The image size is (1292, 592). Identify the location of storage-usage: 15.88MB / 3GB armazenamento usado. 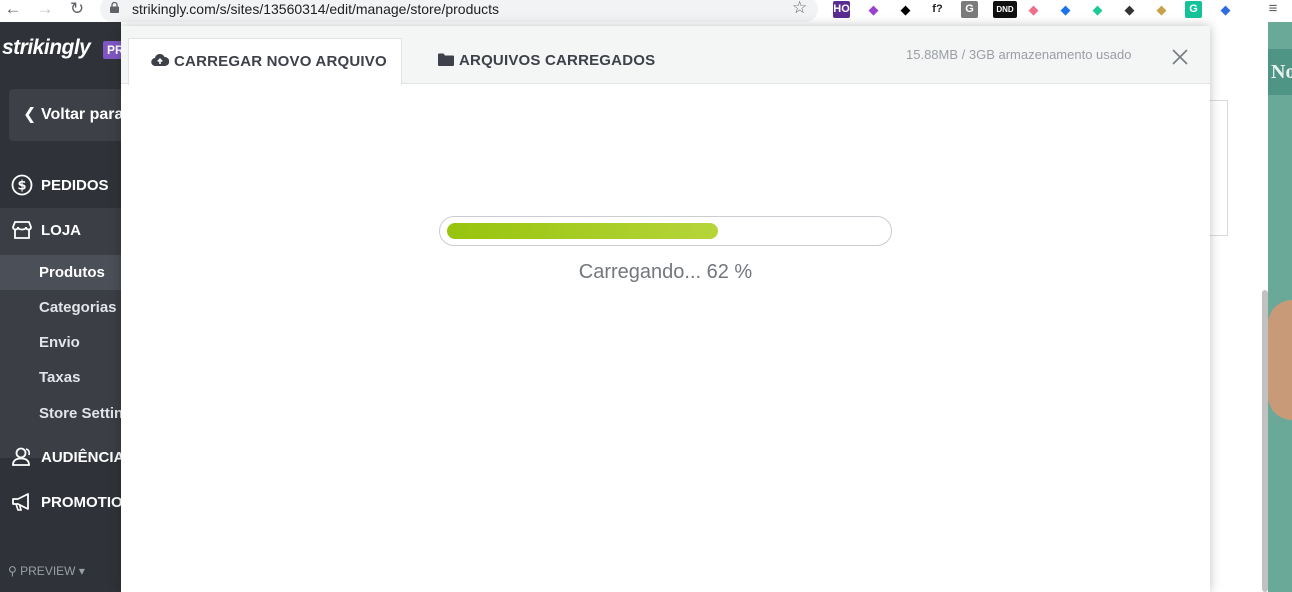
(1019, 54).